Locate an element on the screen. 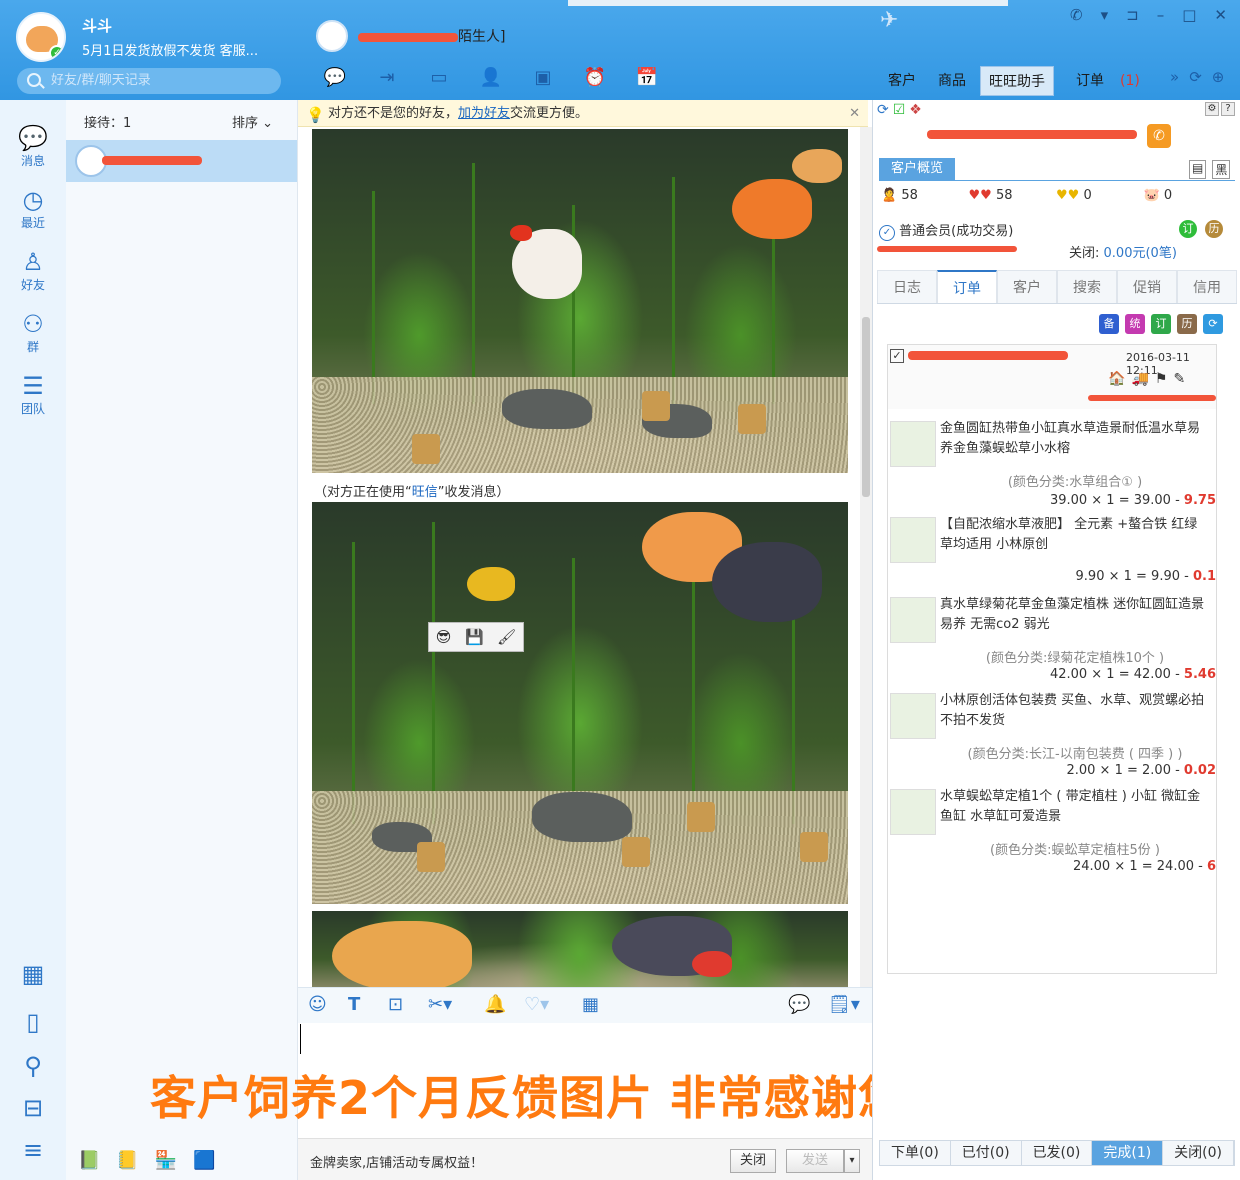 The image size is (1240, 1180). more-icon: » is located at coordinates (1174, 77).